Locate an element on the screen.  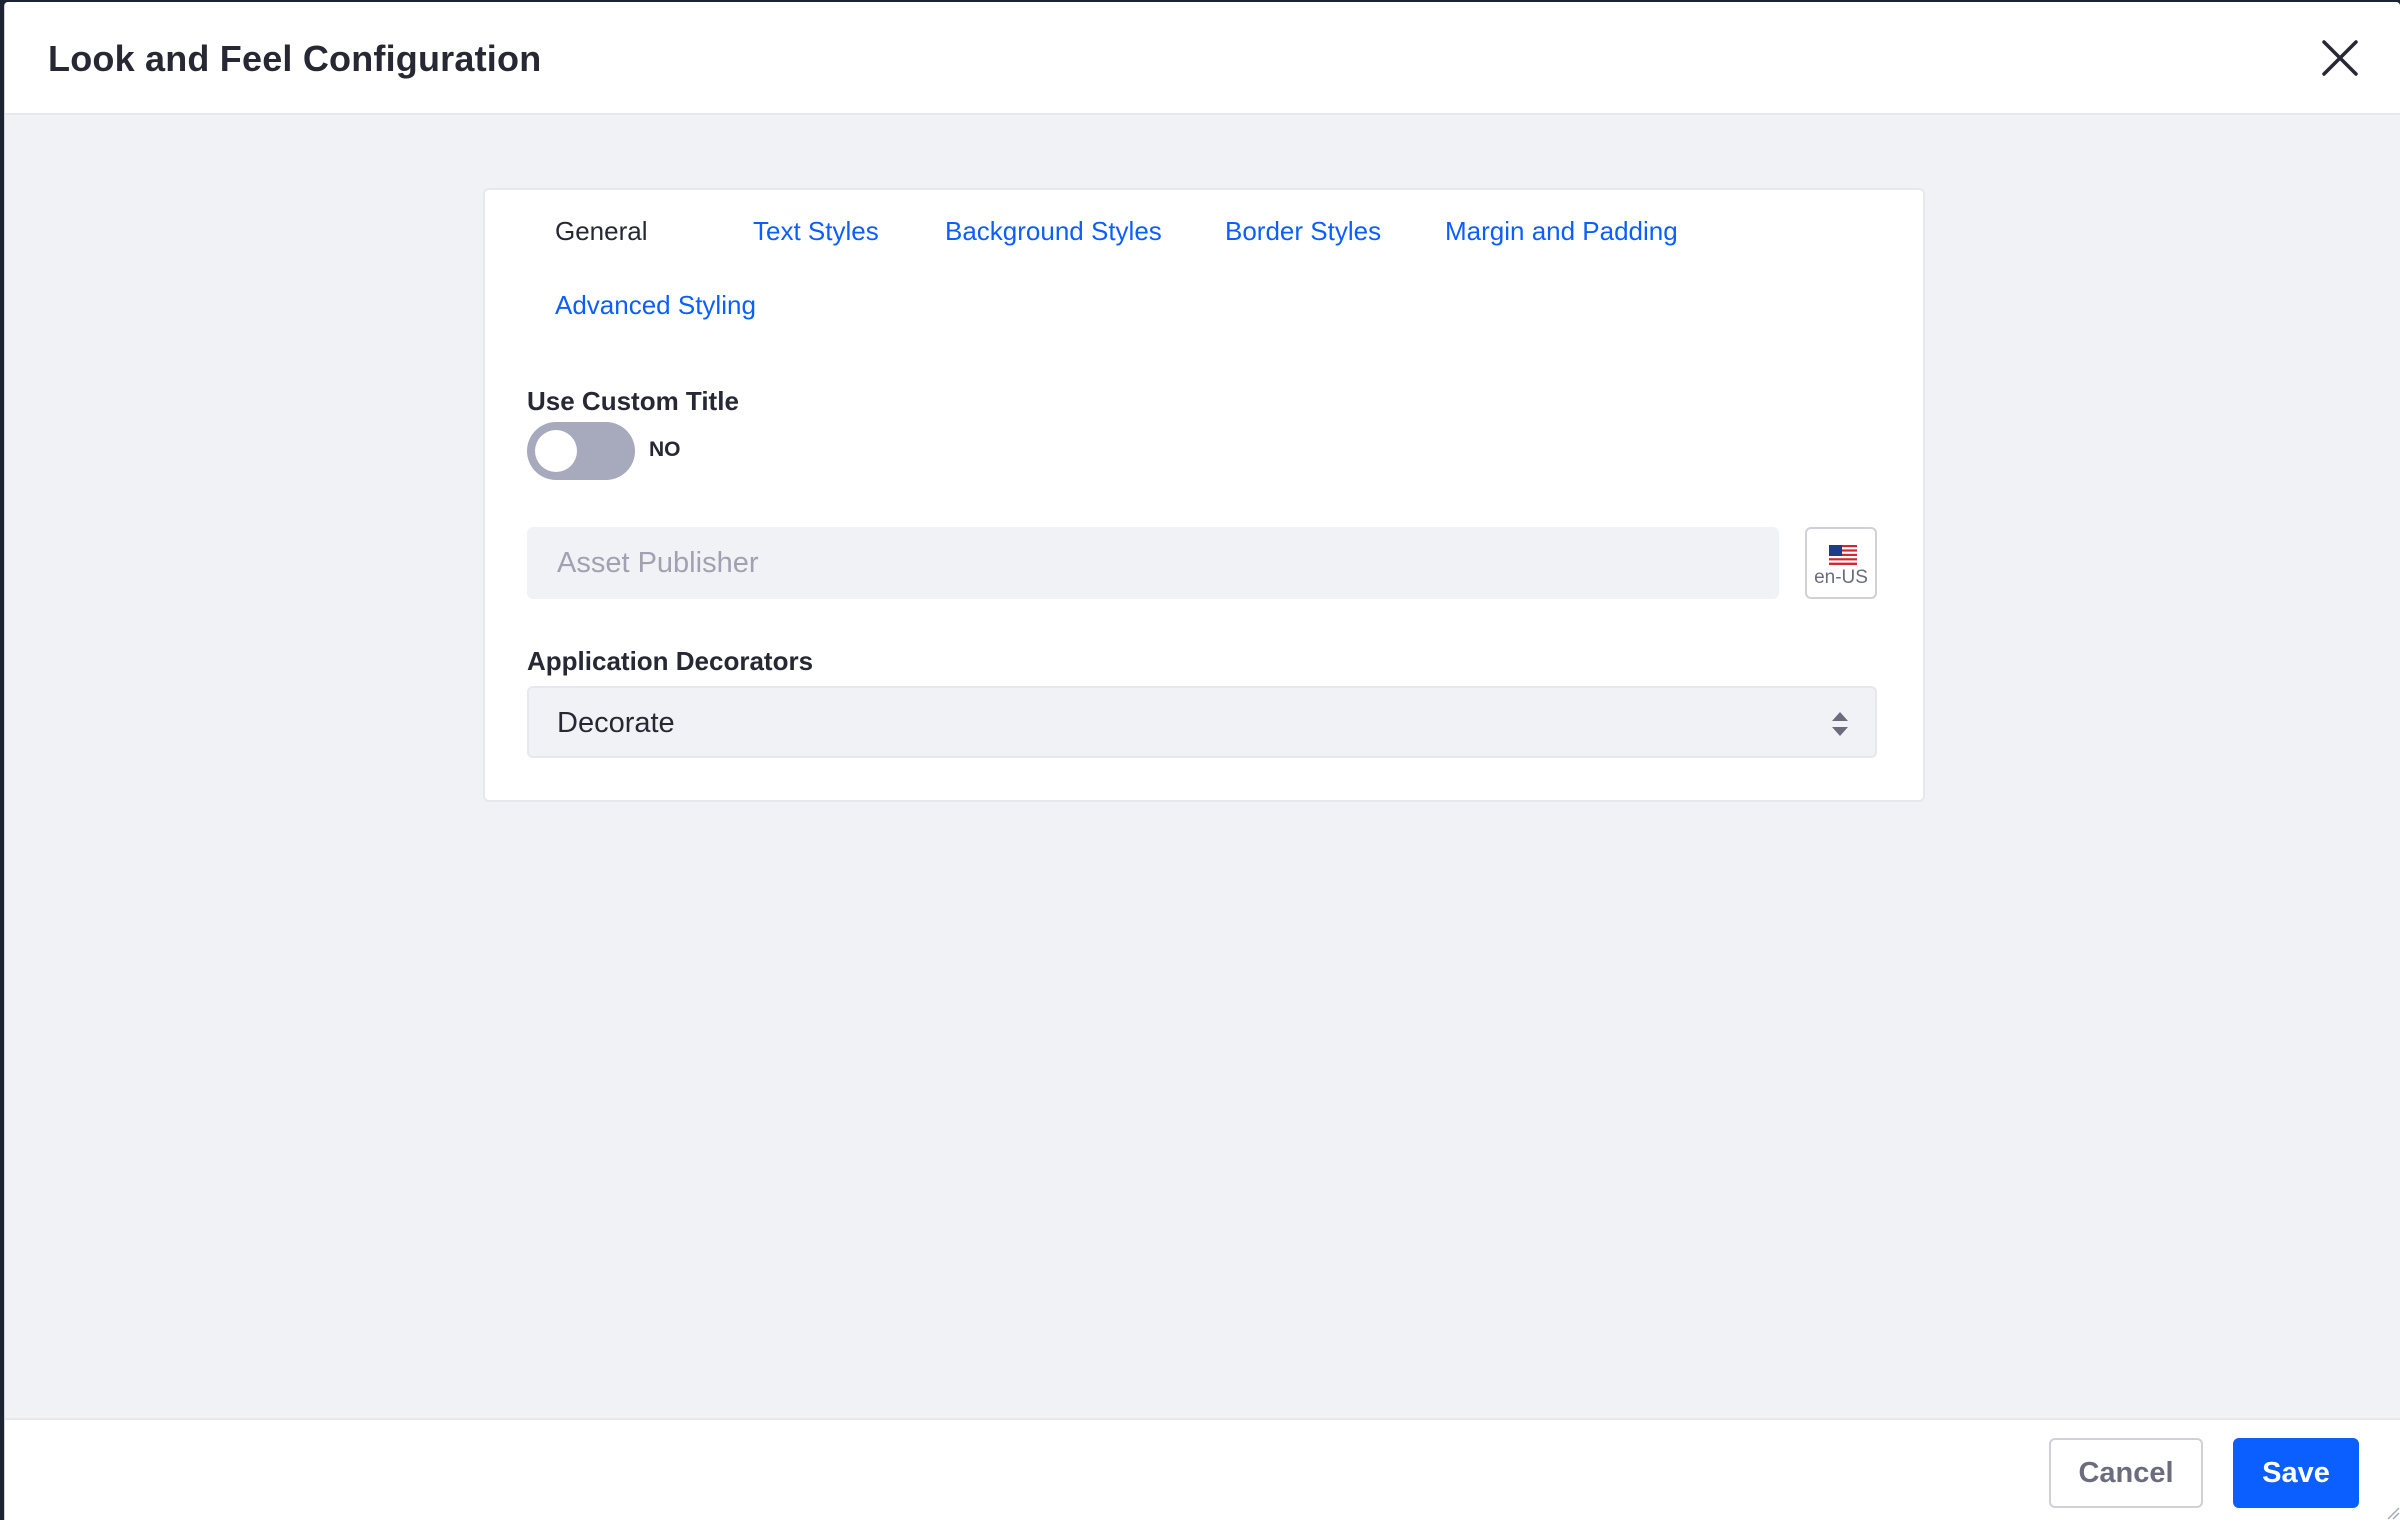
select-caret-icon is located at coordinates (1840, 724).